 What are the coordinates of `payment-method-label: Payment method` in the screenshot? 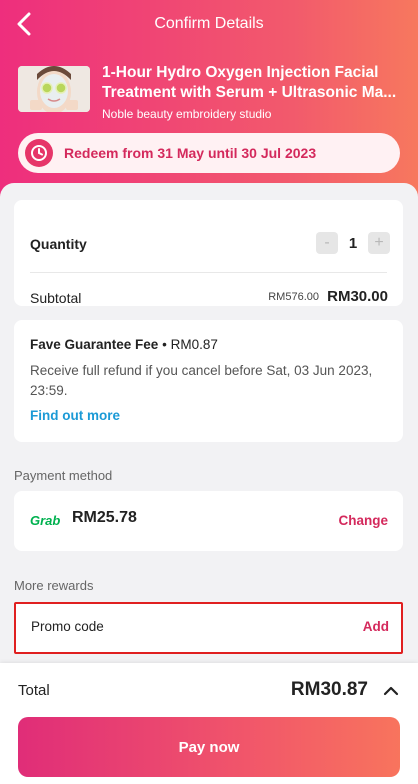 It's located at (63, 475).